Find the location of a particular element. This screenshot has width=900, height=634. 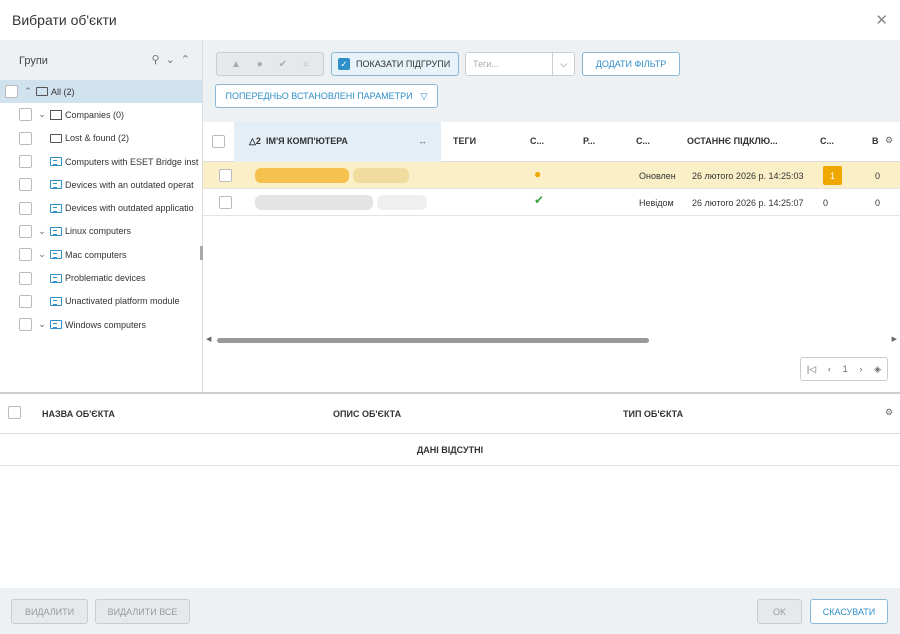

warning-filter-icon: ● is located at coordinates (260, 64).